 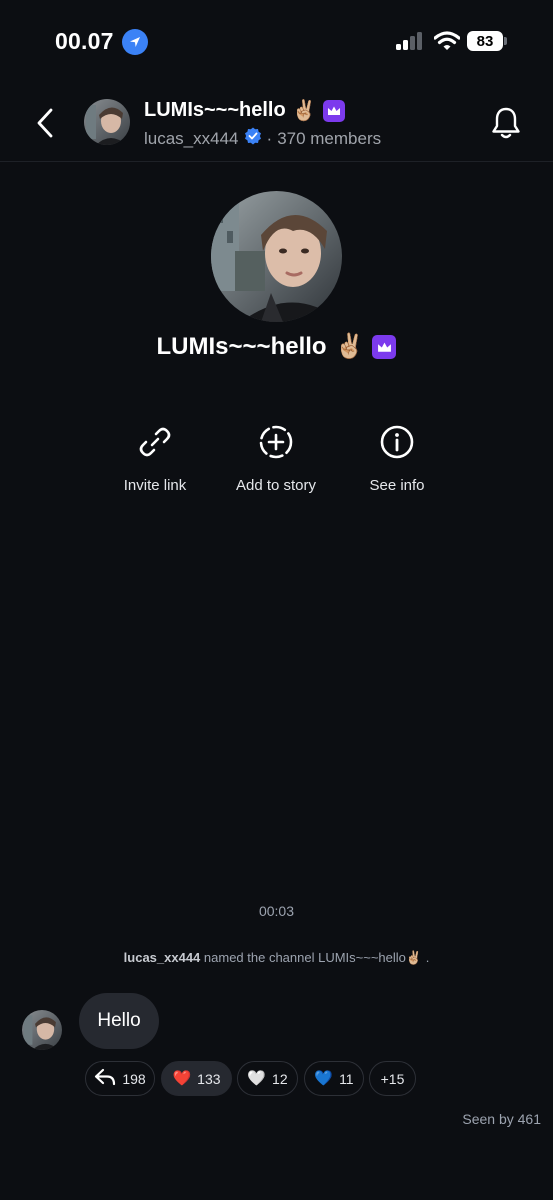 What do you see at coordinates (191, 138) in the screenshot?
I see `channel-username: lucas_xx444` at bounding box center [191, 138].